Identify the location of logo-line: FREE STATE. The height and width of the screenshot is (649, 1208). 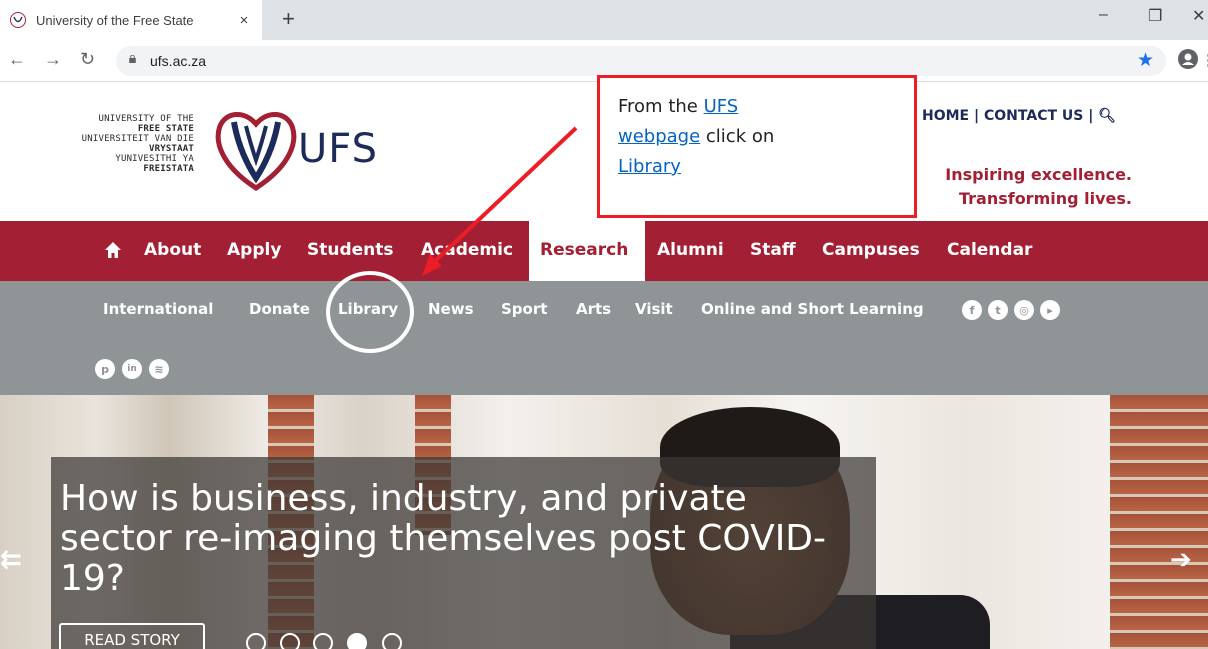
(165, 129).